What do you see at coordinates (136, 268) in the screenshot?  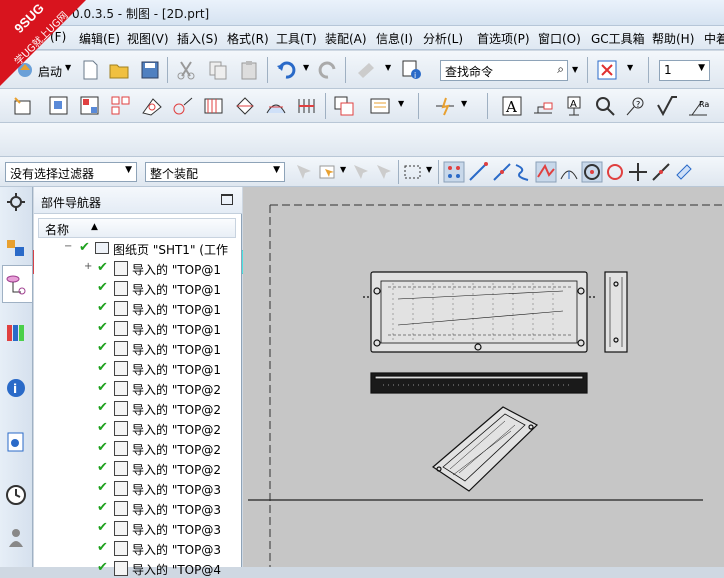 I see `tree-row: + ✔ 导入的 "TOP@1` at bounding box center [136, 268].